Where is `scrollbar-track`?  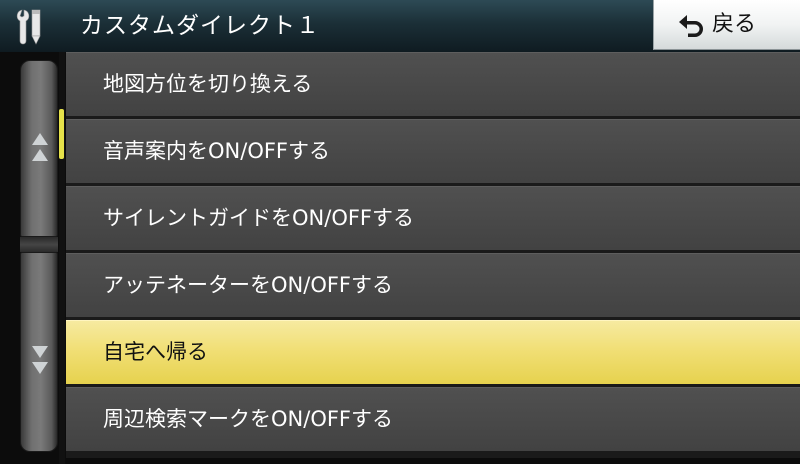
scrollbar-track is located at coordinates (62, 258).